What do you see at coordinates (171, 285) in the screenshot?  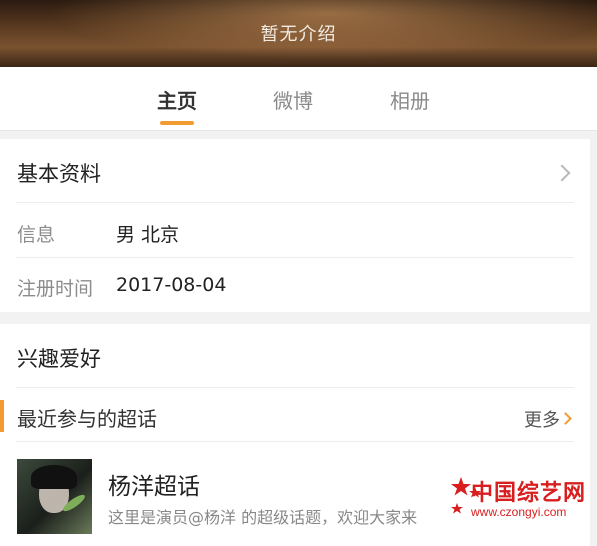 I see `register-time-value: 2017-08-04` at bounding box center [171, 285].